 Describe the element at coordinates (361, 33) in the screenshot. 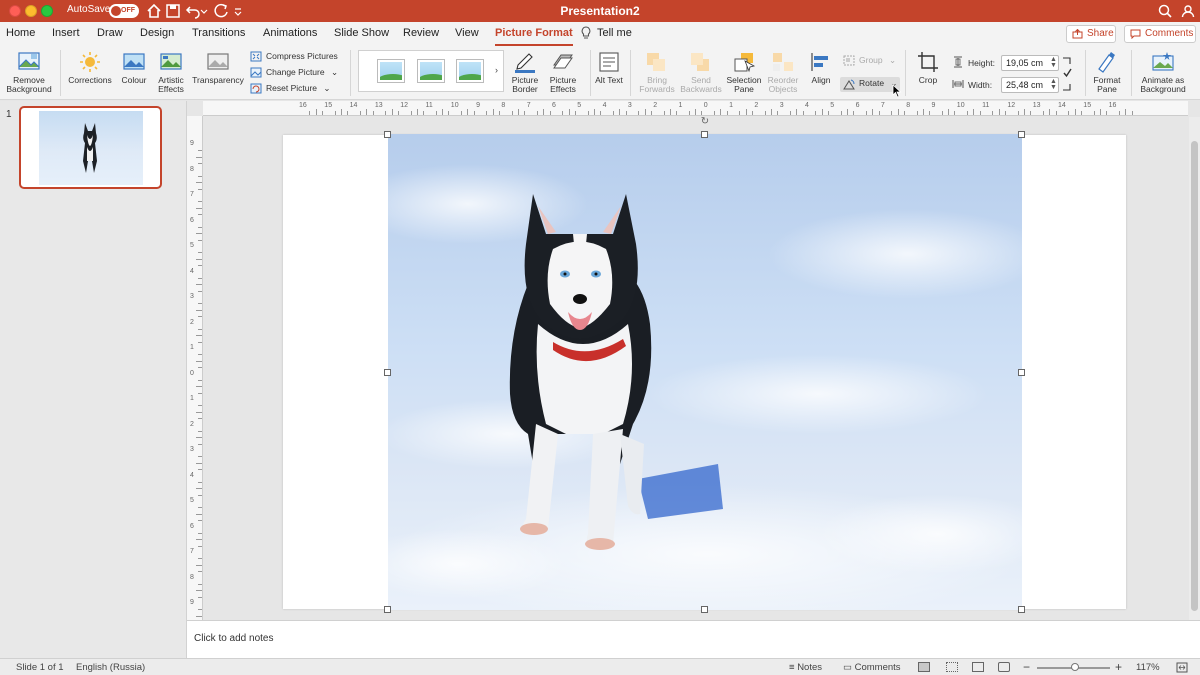

I see `tab-slide-show: Slide Show` at that location.